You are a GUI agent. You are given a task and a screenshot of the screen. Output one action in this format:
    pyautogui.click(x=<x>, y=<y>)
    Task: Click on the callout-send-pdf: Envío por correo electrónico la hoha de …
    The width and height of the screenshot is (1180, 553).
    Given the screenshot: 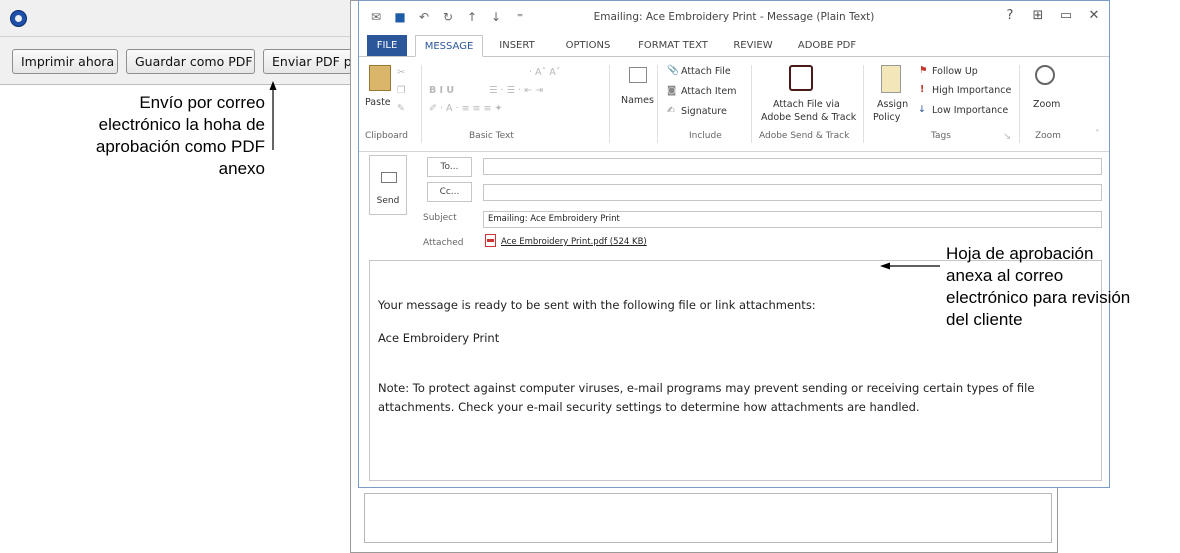 What is the action you would take?
    pyautogui.click(x=147, y=136)
    